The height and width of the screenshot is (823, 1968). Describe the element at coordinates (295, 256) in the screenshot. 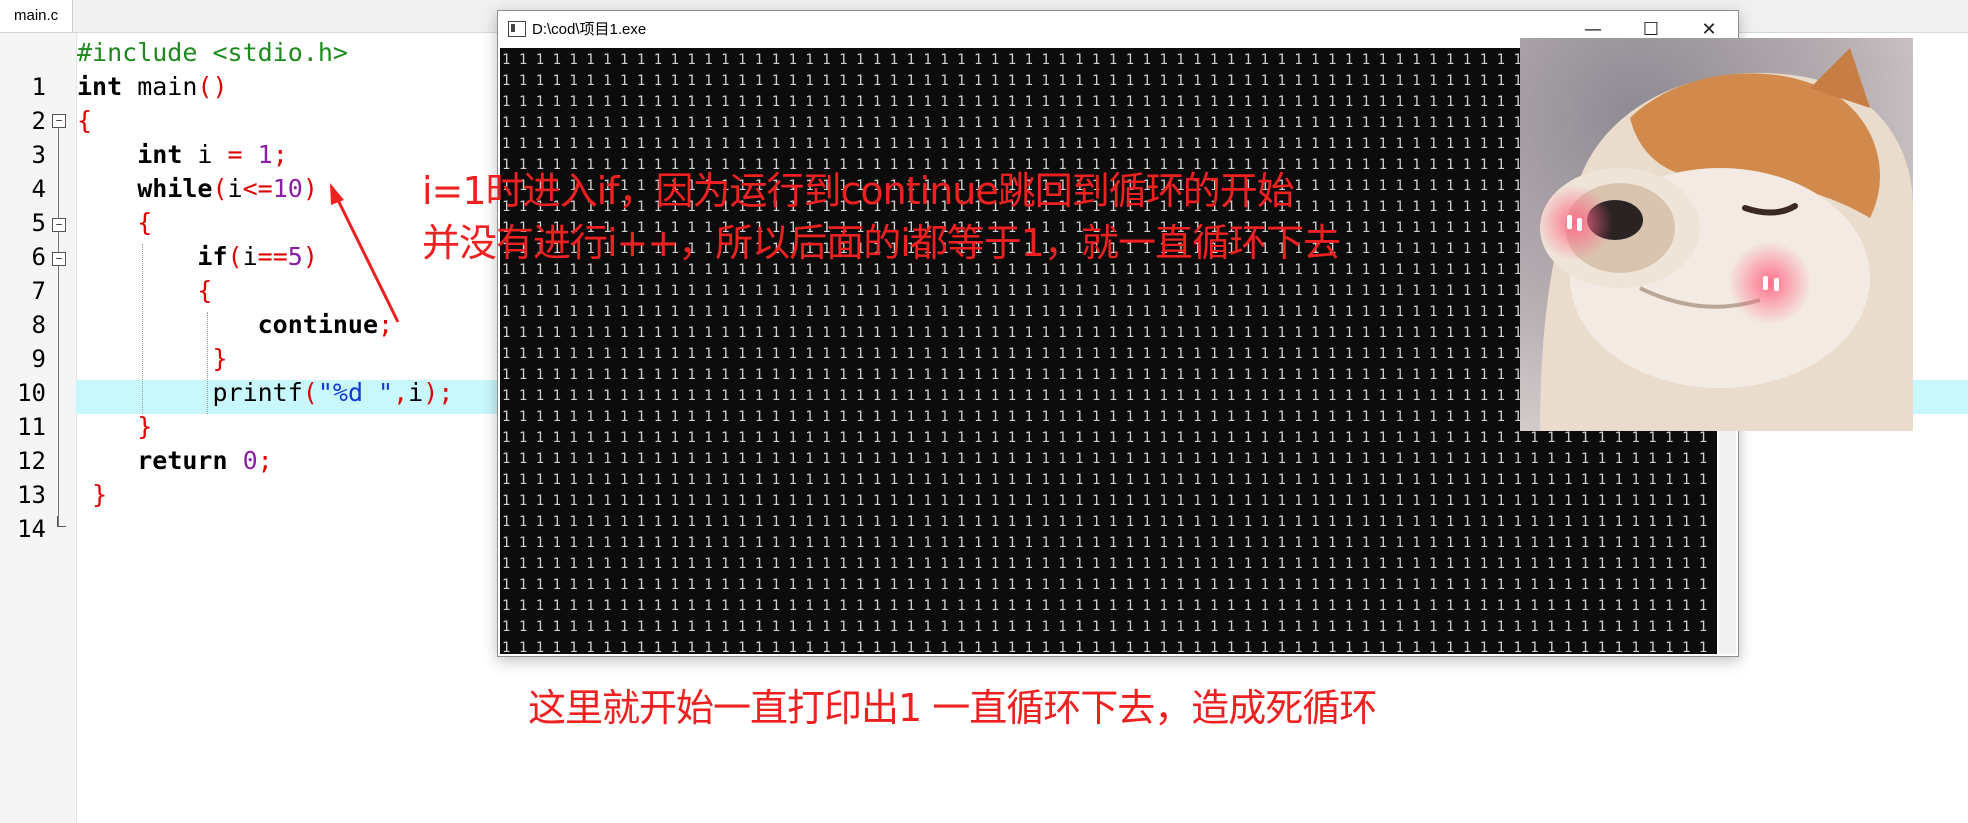

I see `number: 5` at that location.